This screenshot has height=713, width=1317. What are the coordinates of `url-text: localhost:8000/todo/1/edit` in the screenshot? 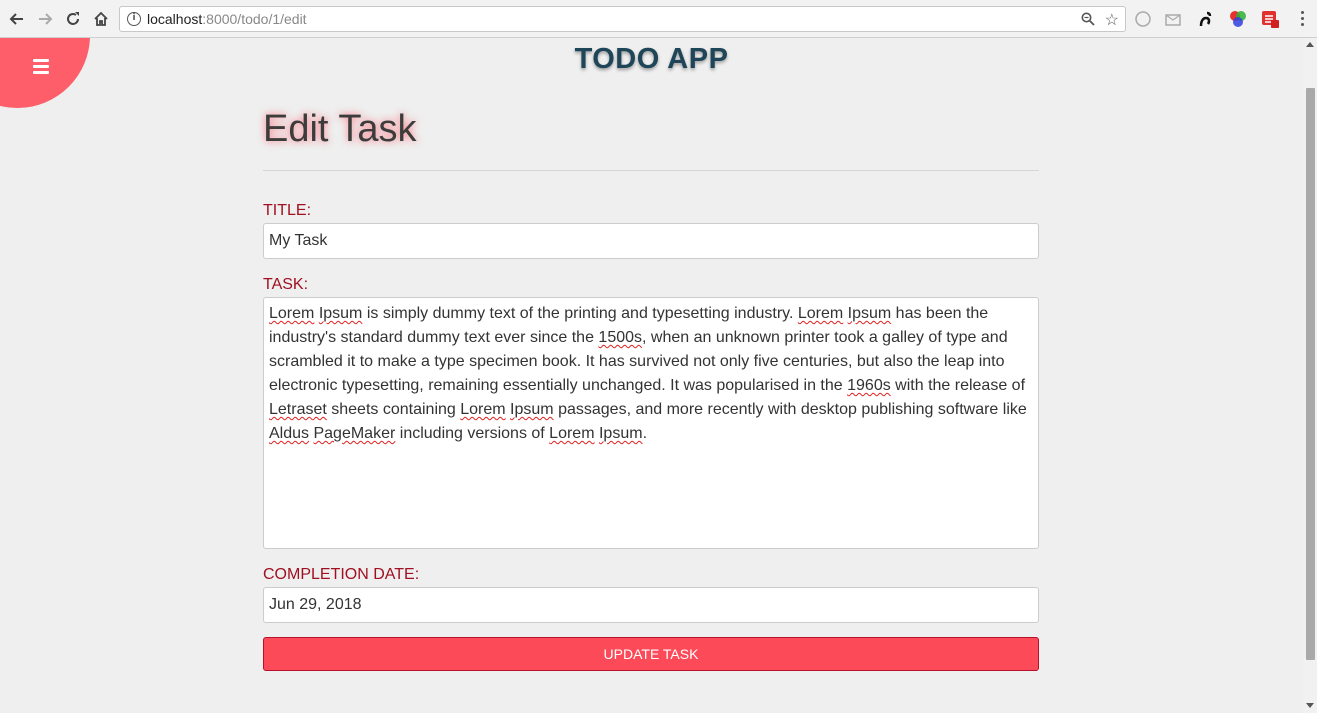 It's located at (227, 19).